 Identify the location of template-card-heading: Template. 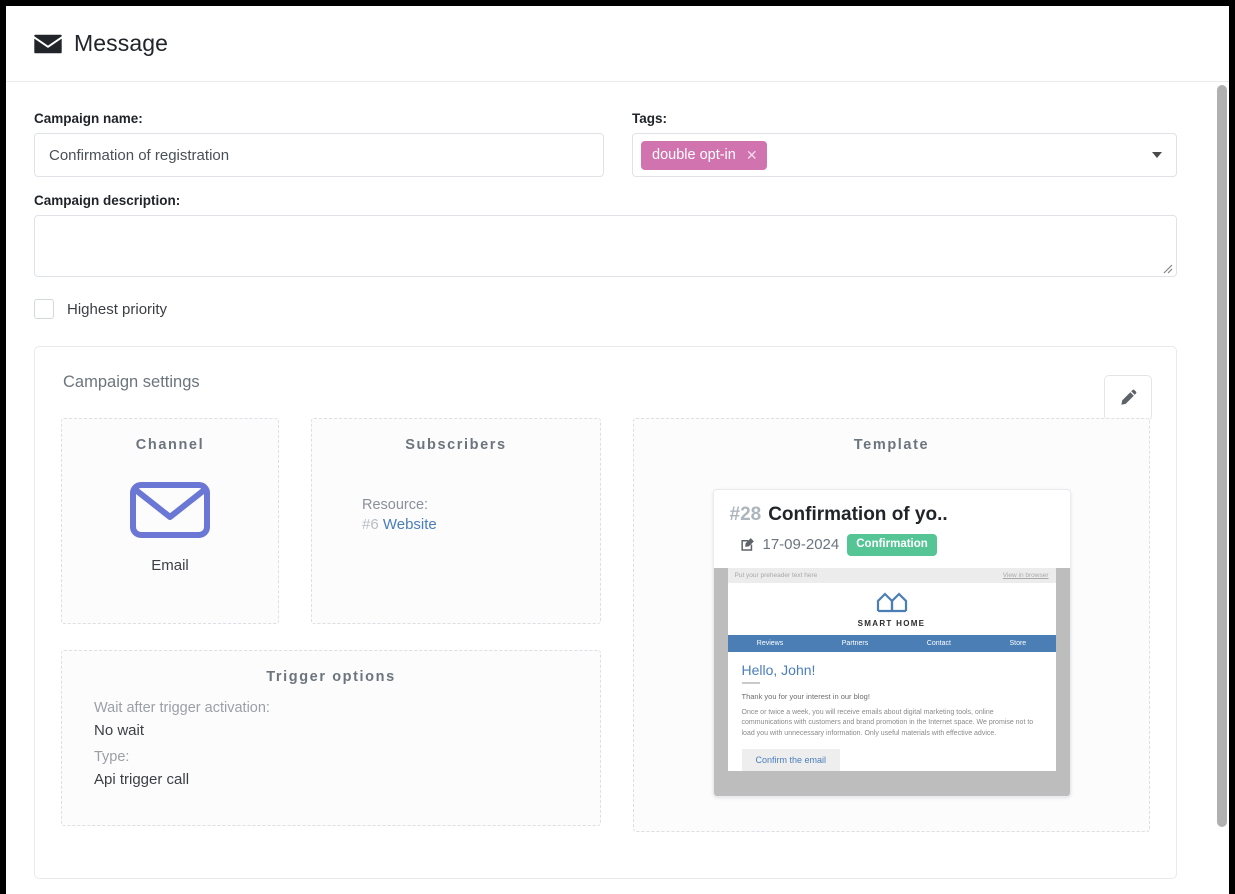
(891, 445).